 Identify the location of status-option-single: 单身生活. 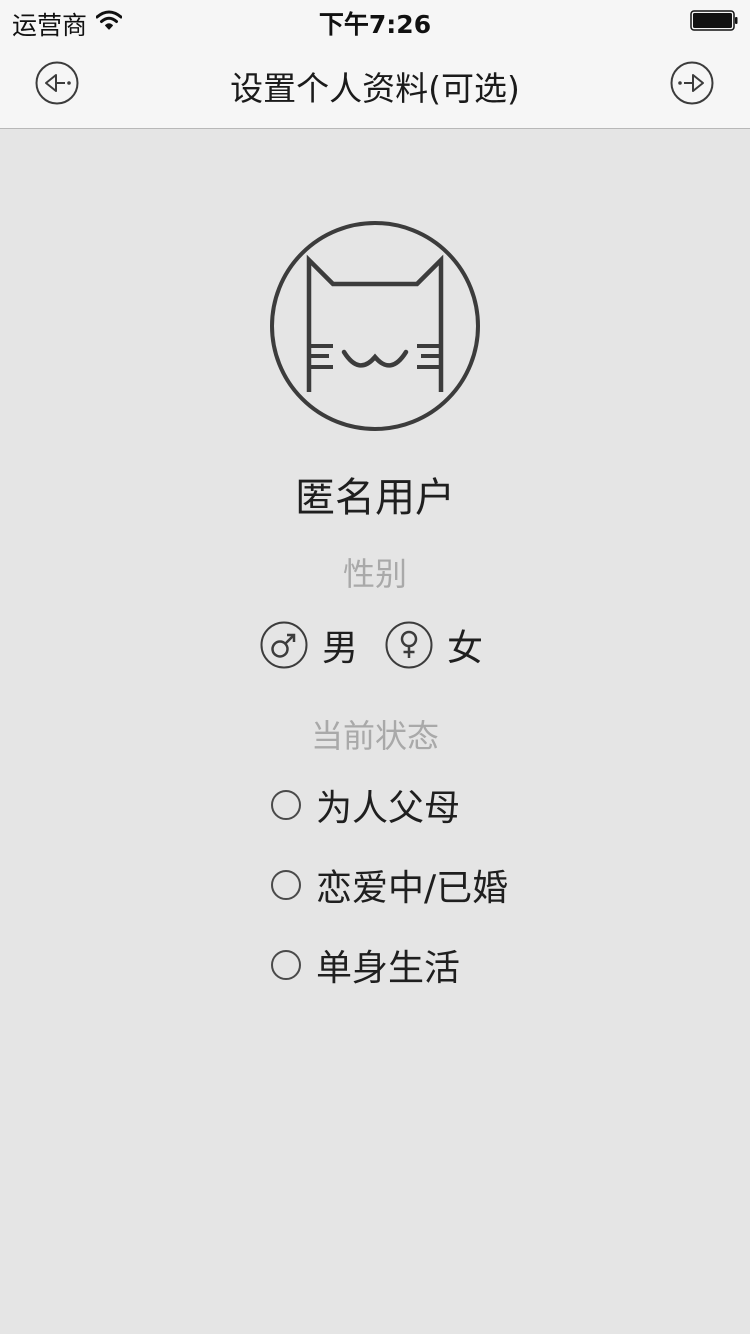
(365, 967).